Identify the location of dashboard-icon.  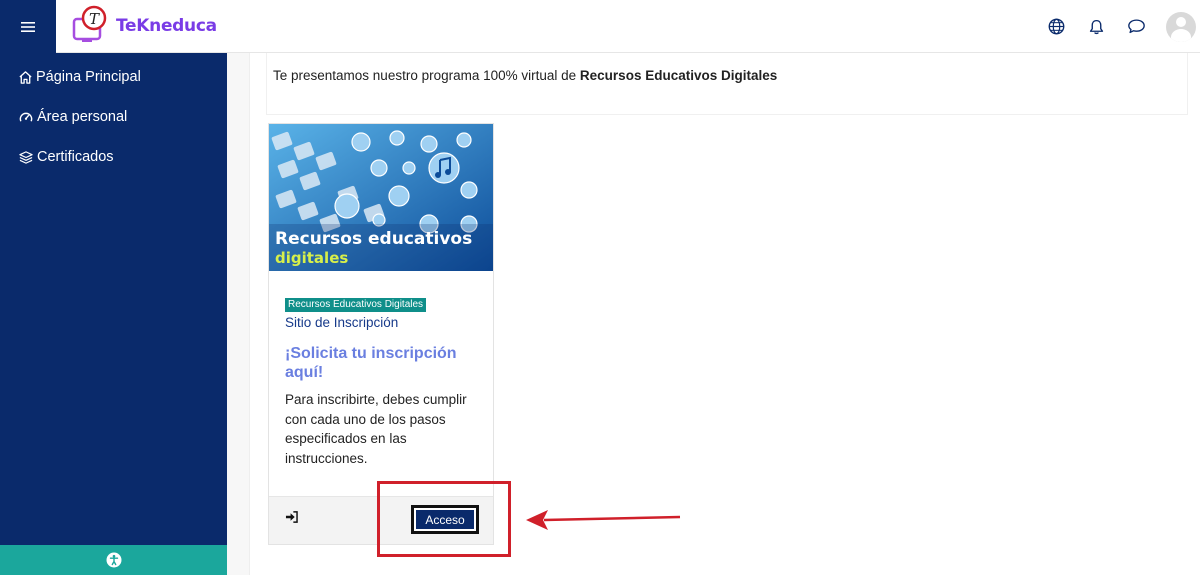
(26, 117).